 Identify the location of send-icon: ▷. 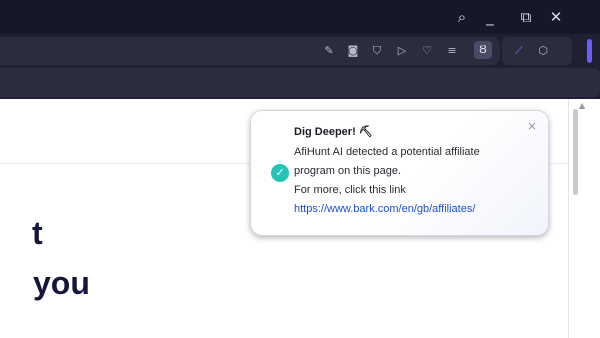
(402, 51).